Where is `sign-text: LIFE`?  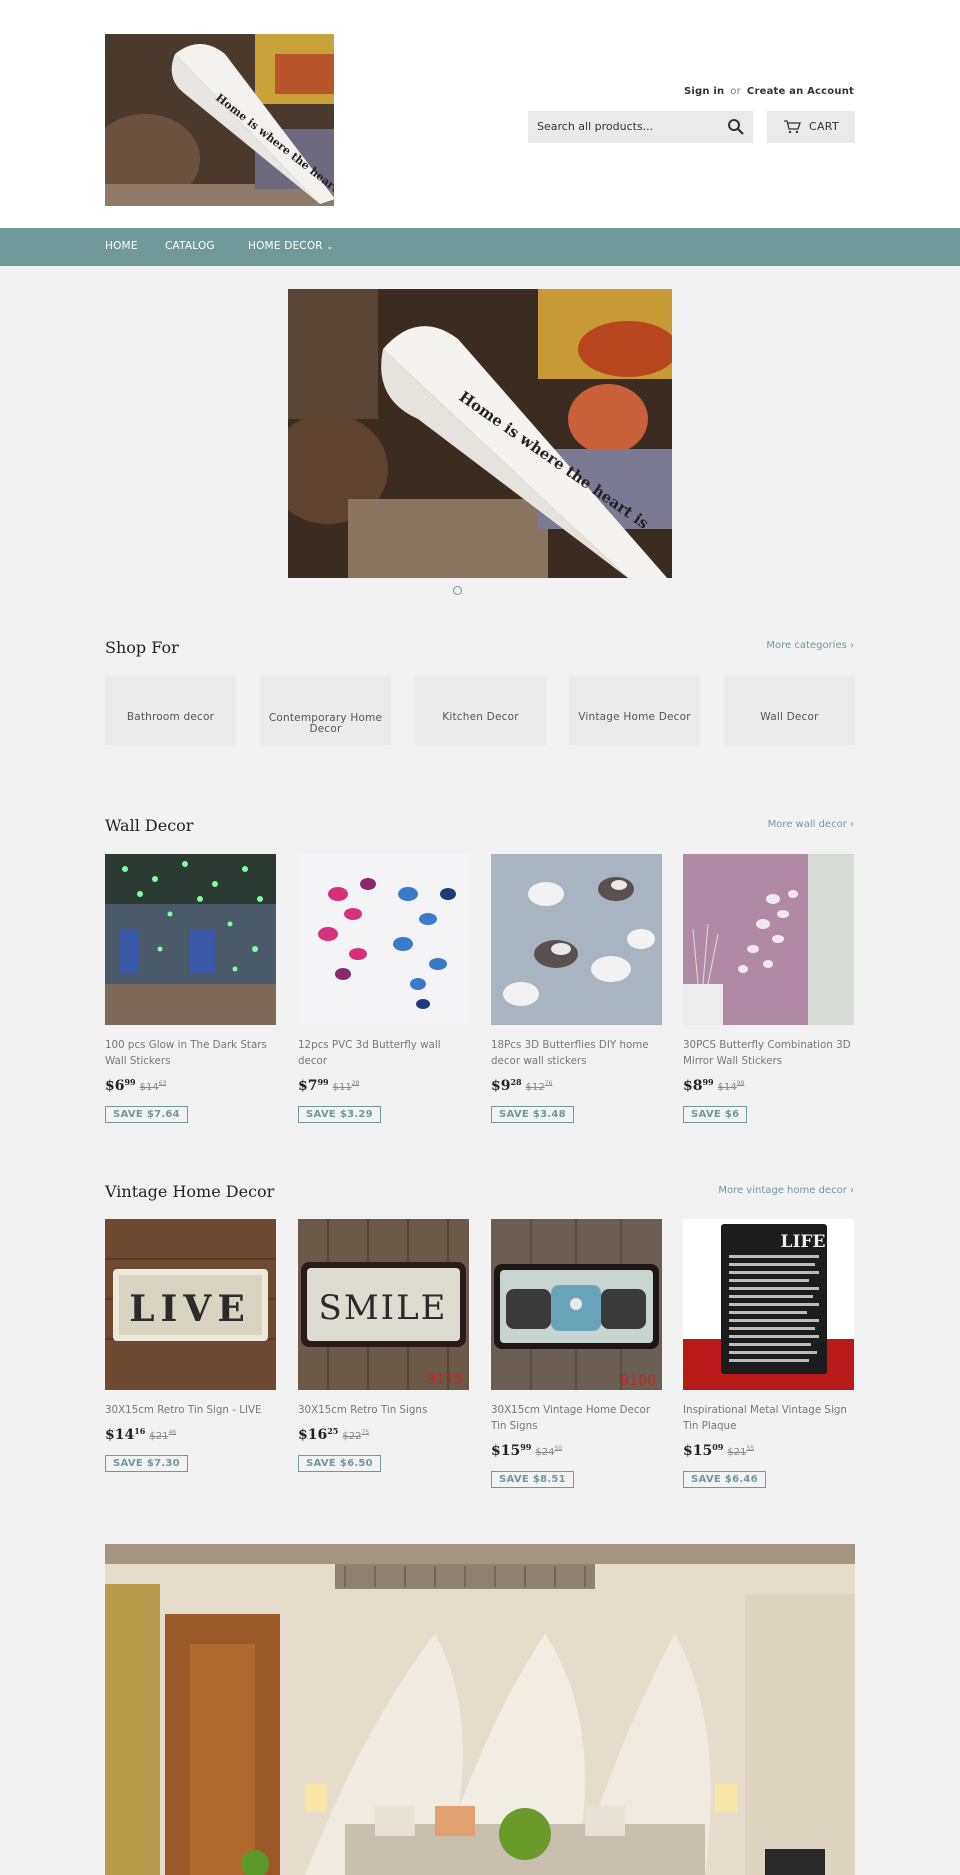
sign-text: LIFE is located at coordinates (803, 1242).